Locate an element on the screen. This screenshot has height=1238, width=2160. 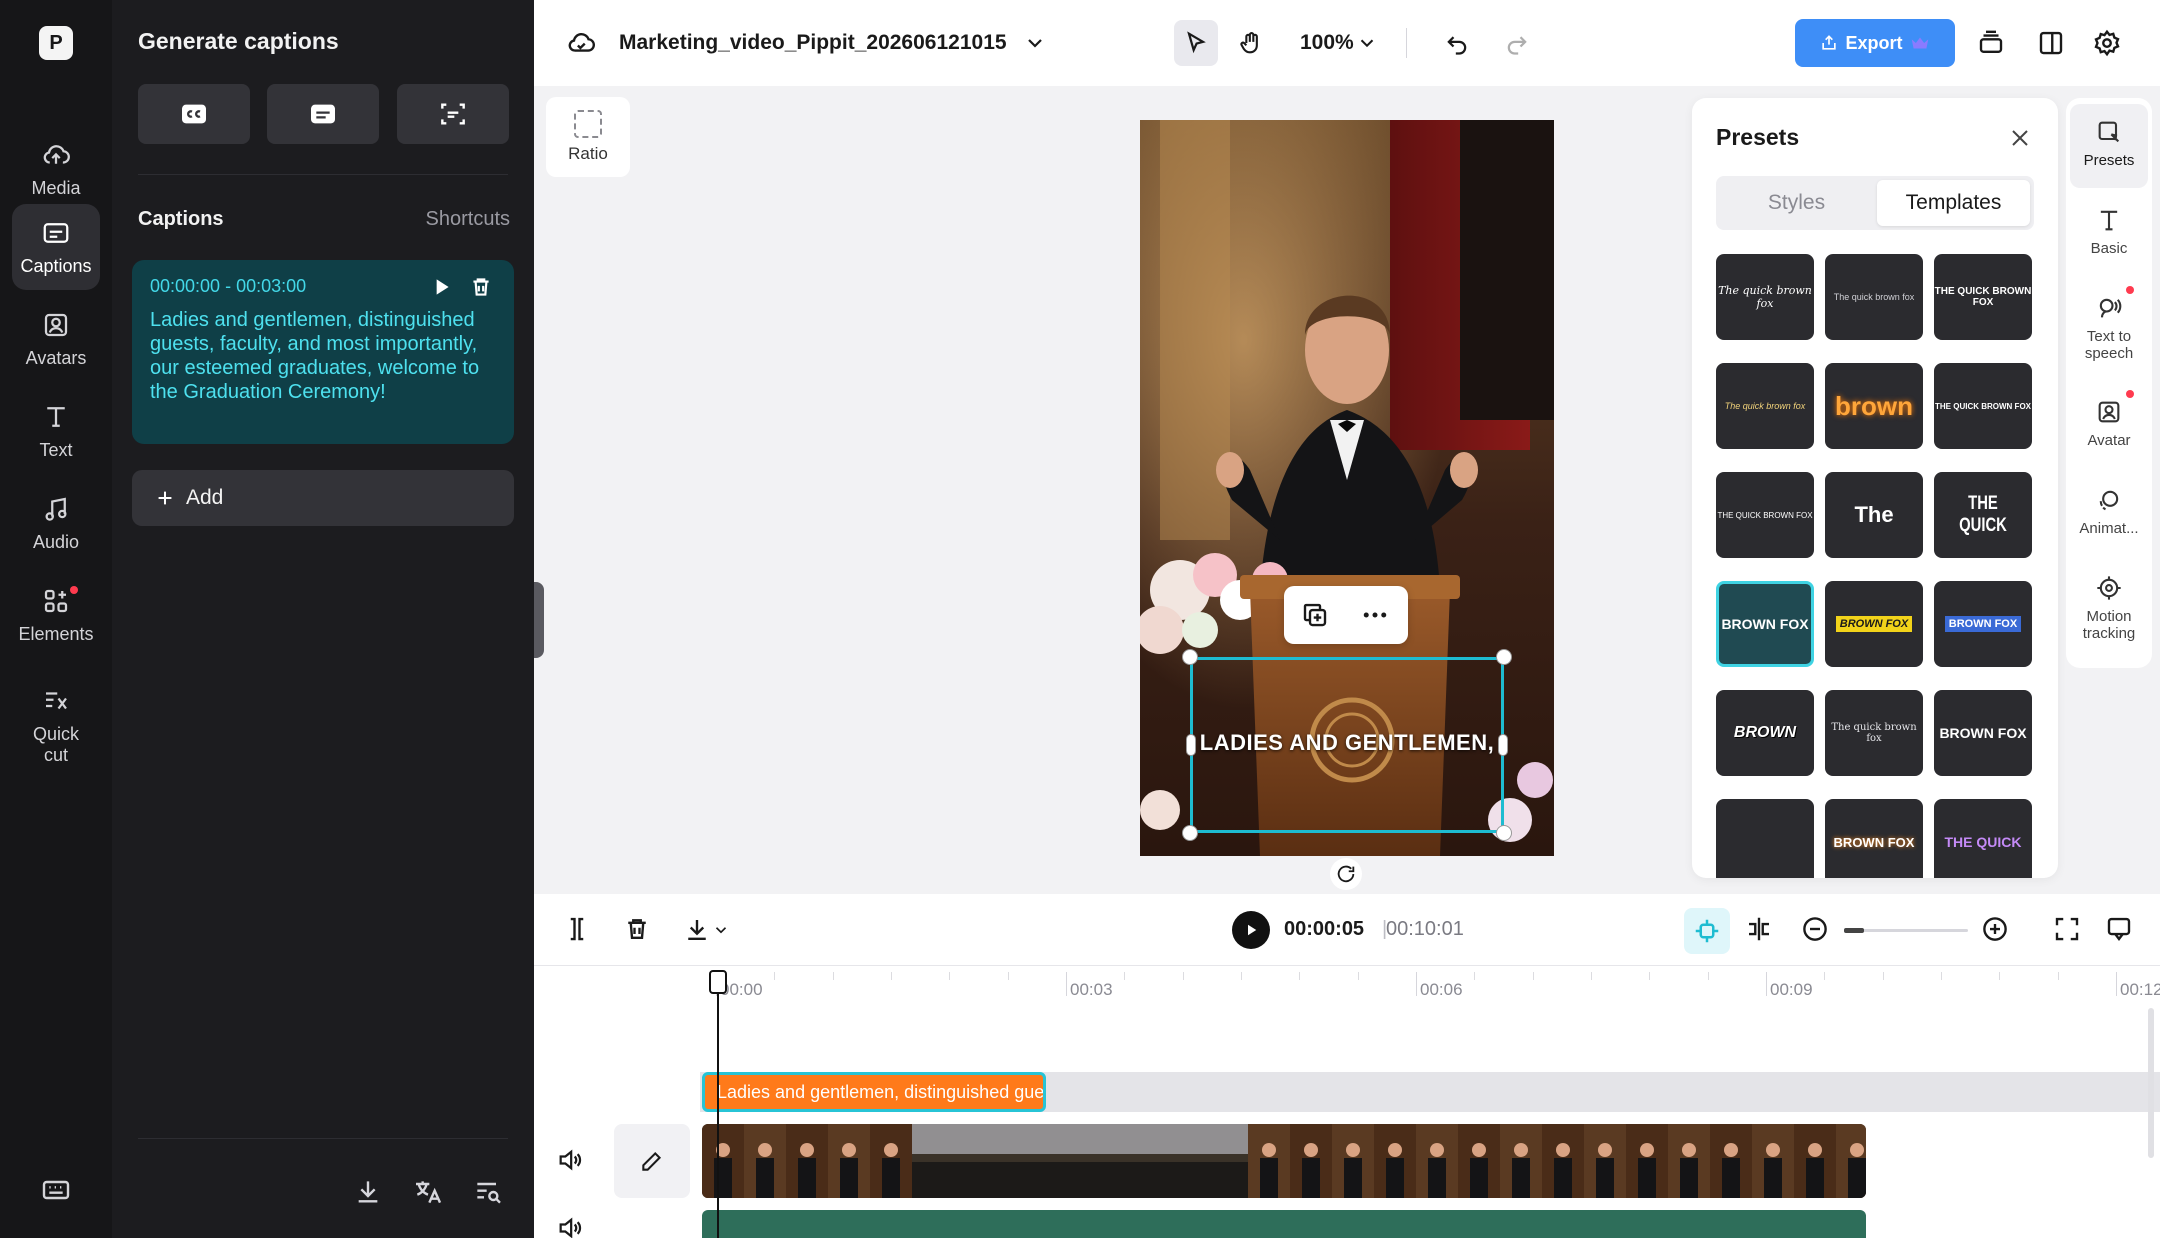
rail-item-quick-cut: Quick cut is located at coordinates (56, 726).